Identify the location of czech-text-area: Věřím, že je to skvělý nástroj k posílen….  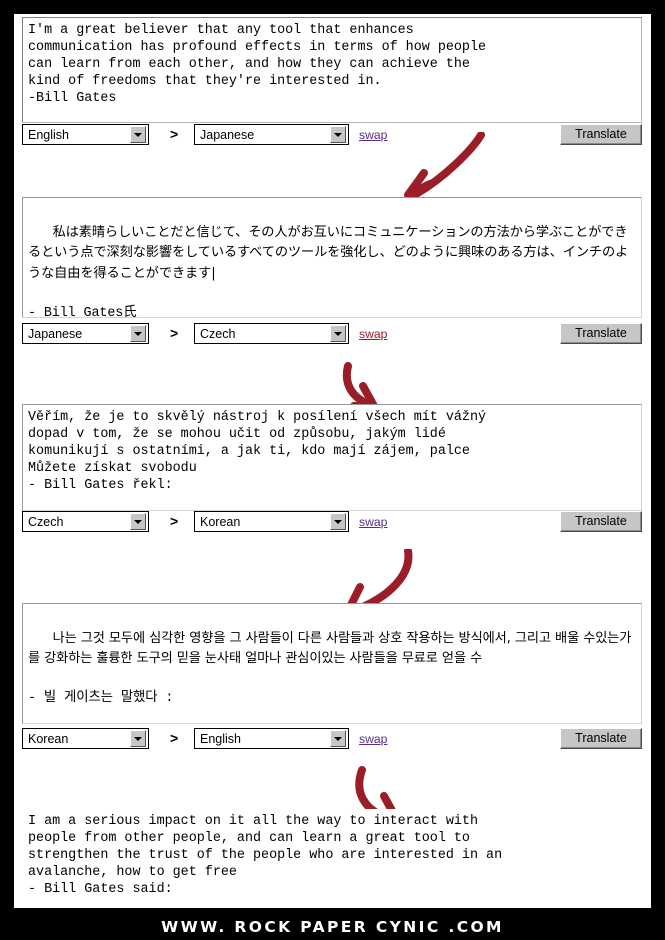
(332, 457).